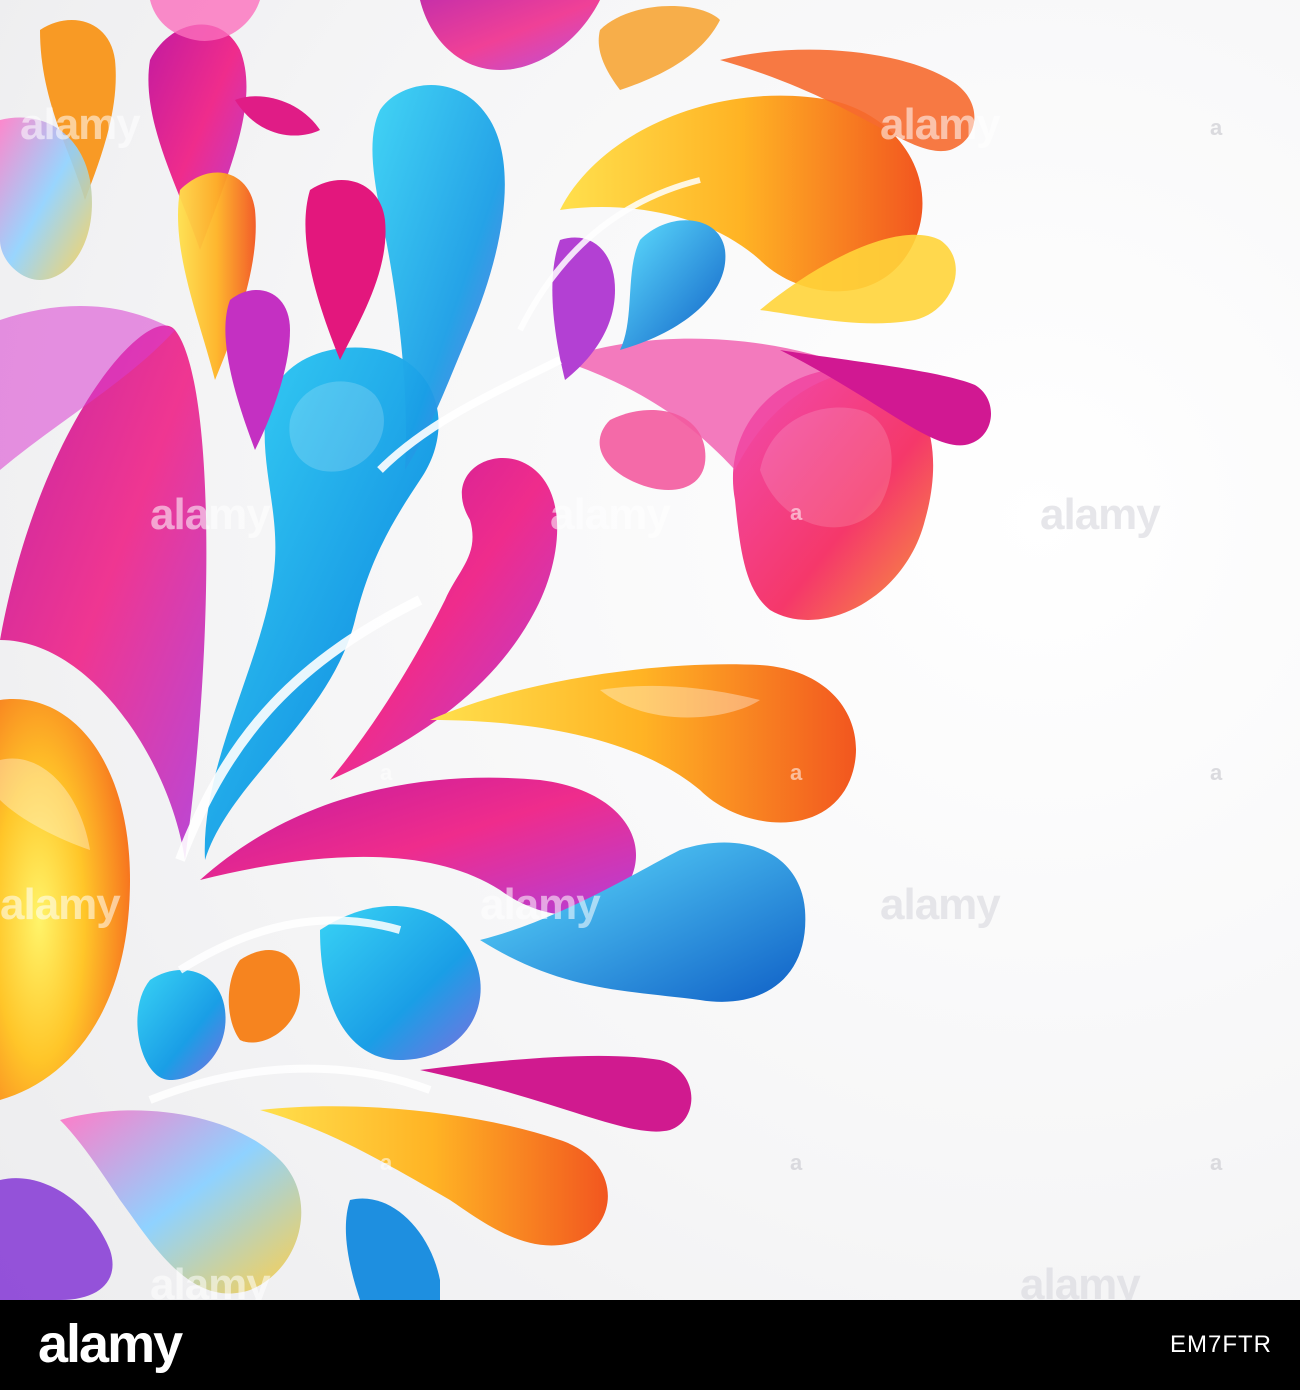  Describe the element at coordinates (110, 1344) in the screenshot. I see `brand-logo: alamy` at that location.